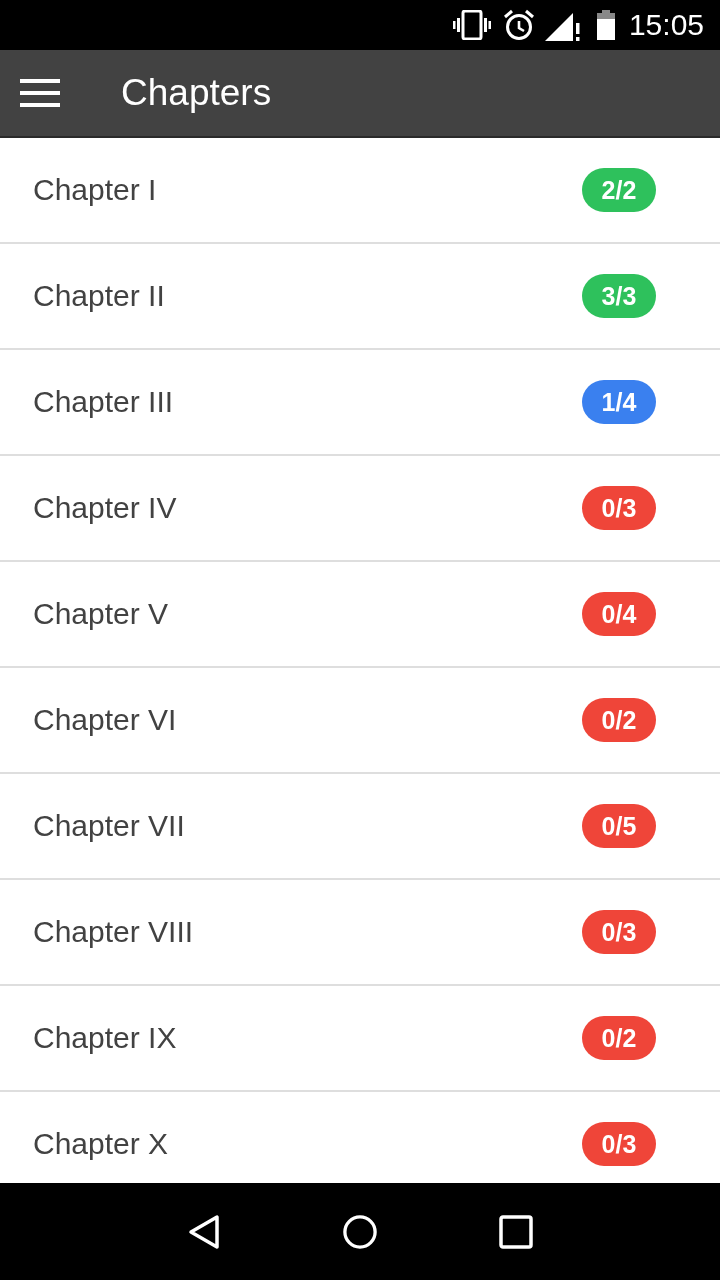 This screenshot has height=1280, width=720. Describe the element at coordinates (105, 508) in the screenshot. I see `chapter-title: Chapter IV` at that location.